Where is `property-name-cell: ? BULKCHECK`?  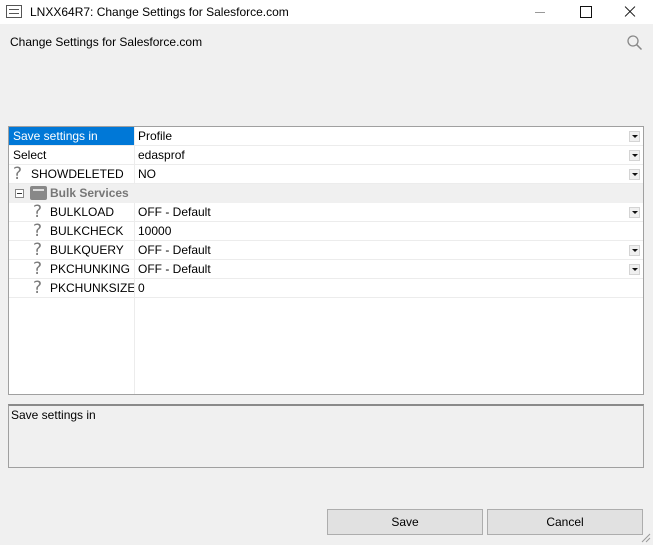
property-name-cell: ? BULKCHECK is located at coordinates (71, 231).